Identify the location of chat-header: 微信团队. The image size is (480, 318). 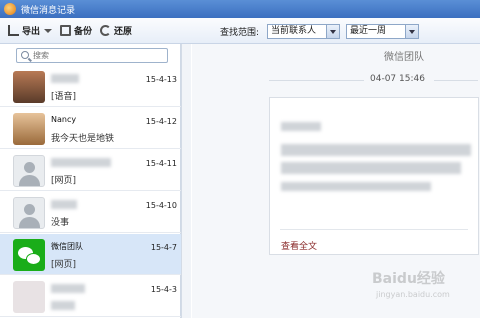
(336, 55).